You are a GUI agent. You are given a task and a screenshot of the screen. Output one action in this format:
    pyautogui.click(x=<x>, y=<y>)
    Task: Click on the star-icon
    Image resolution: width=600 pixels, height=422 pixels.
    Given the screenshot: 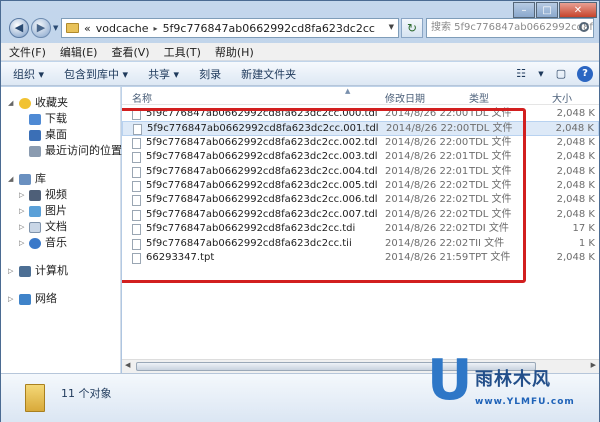 What is the action you would take?
    pyautogui.click(x=25, y=103)
    